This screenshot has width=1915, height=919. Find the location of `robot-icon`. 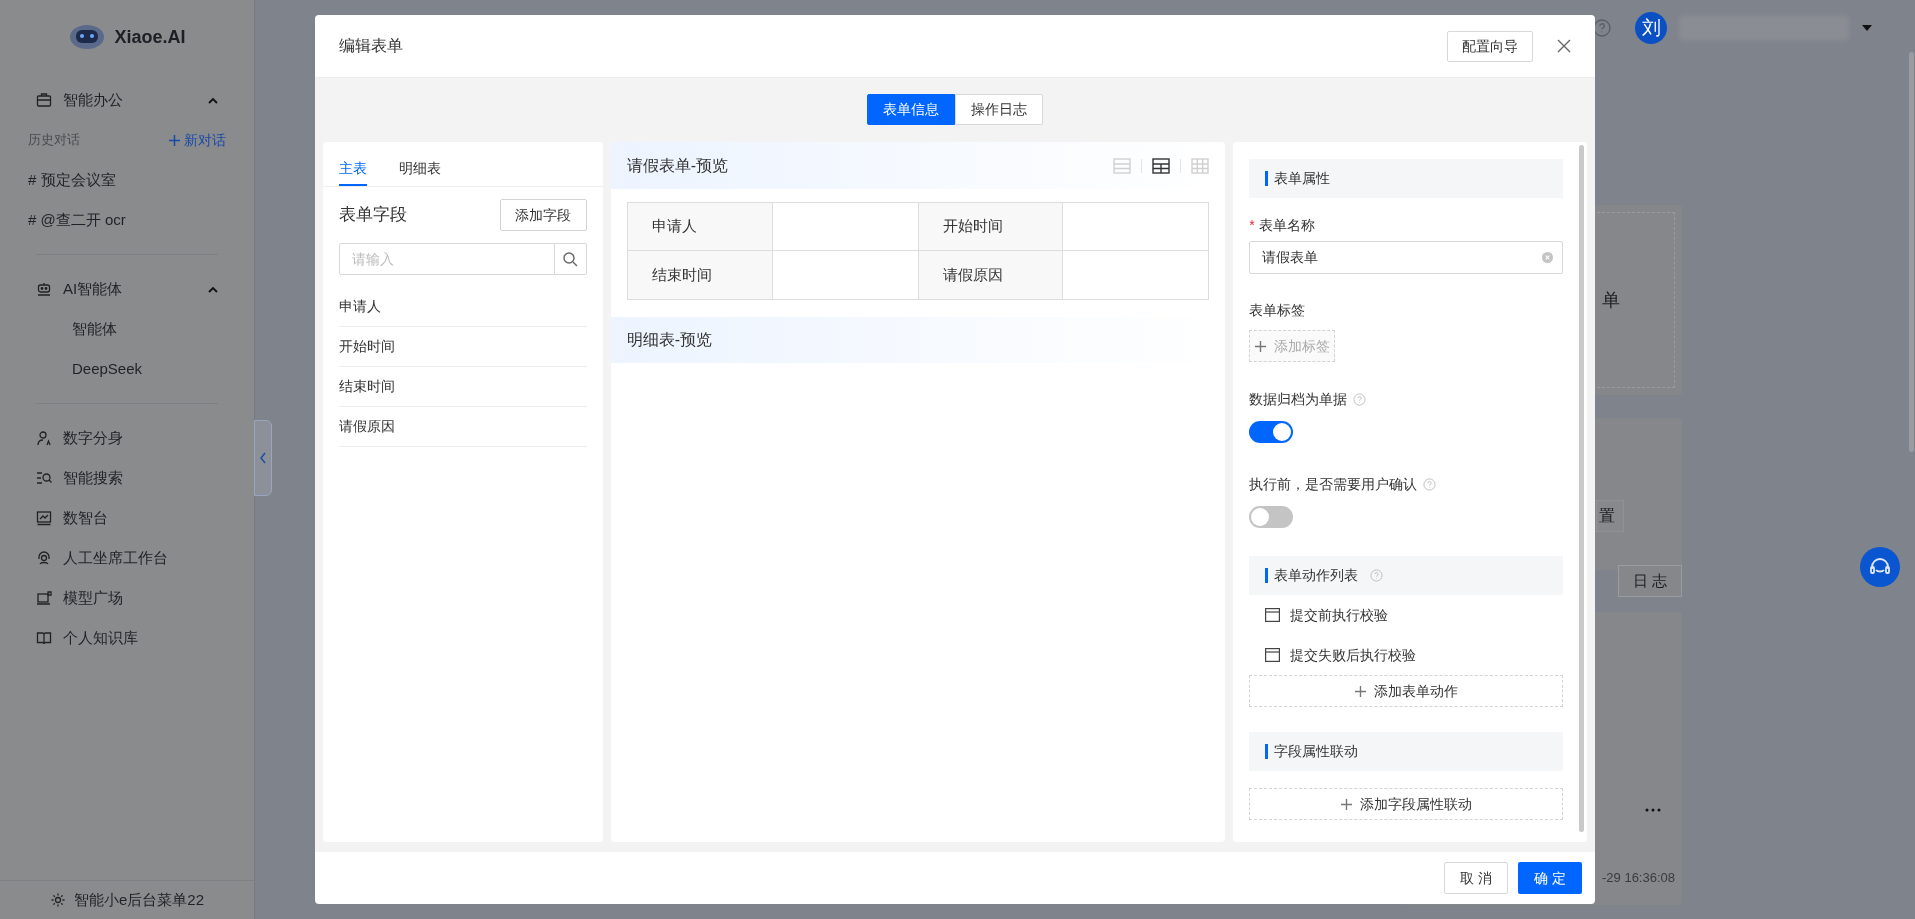

robot-icon is located at coordinates (44, 289).